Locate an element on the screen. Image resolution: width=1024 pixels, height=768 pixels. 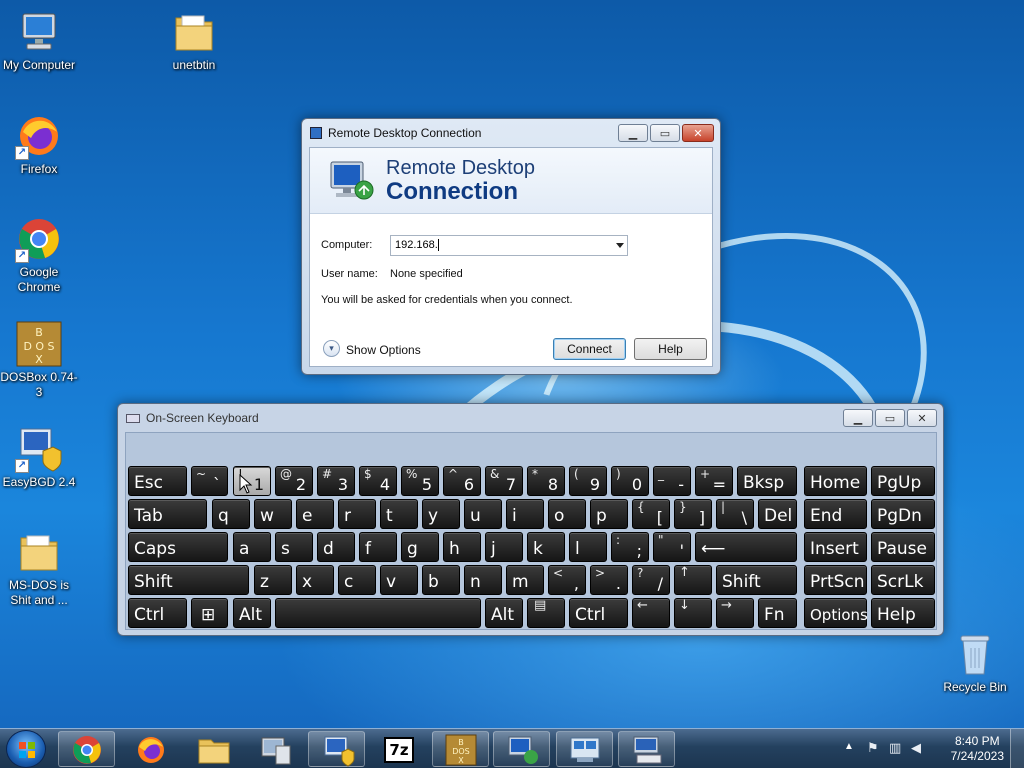
key-tilde: ~ ` is located at coordinates (209, 481).